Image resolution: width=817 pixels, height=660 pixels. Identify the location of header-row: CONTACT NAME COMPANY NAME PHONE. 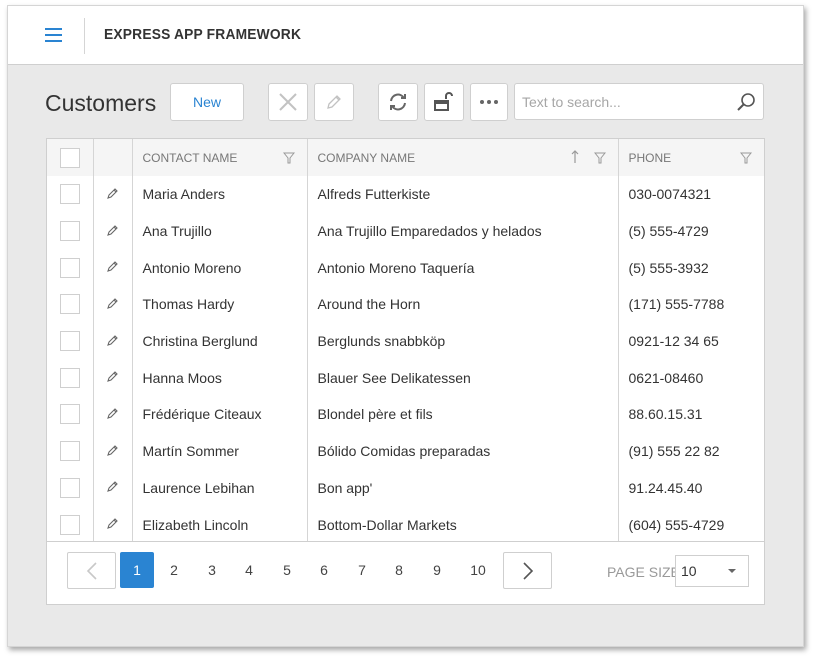
(405, 157).